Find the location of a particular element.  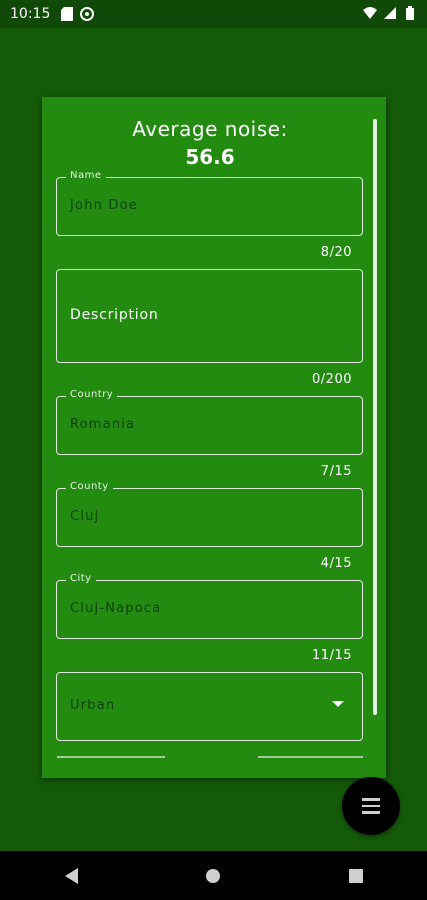

country-field-value: Romania is located at coordinates (103, 424).